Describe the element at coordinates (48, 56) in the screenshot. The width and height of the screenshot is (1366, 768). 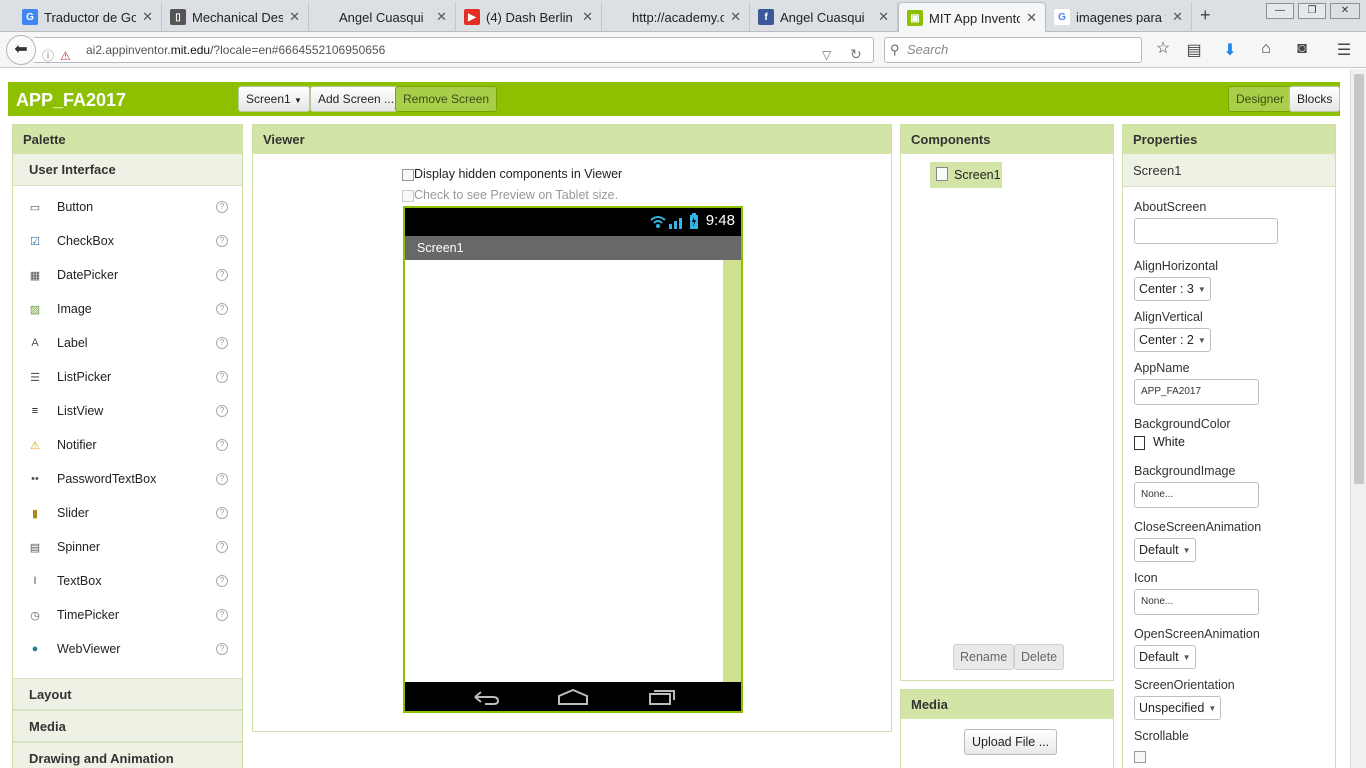
I see `info-icon: ⓘ` at that location.